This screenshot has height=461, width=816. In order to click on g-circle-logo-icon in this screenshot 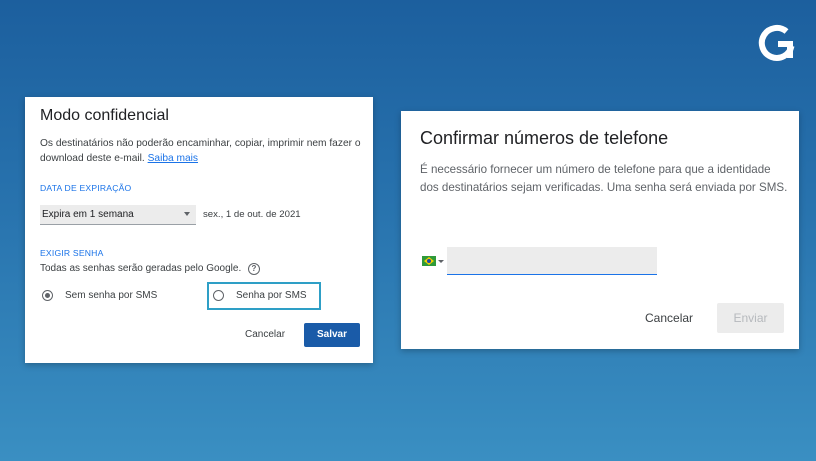, I will do `click(776, 42)`.